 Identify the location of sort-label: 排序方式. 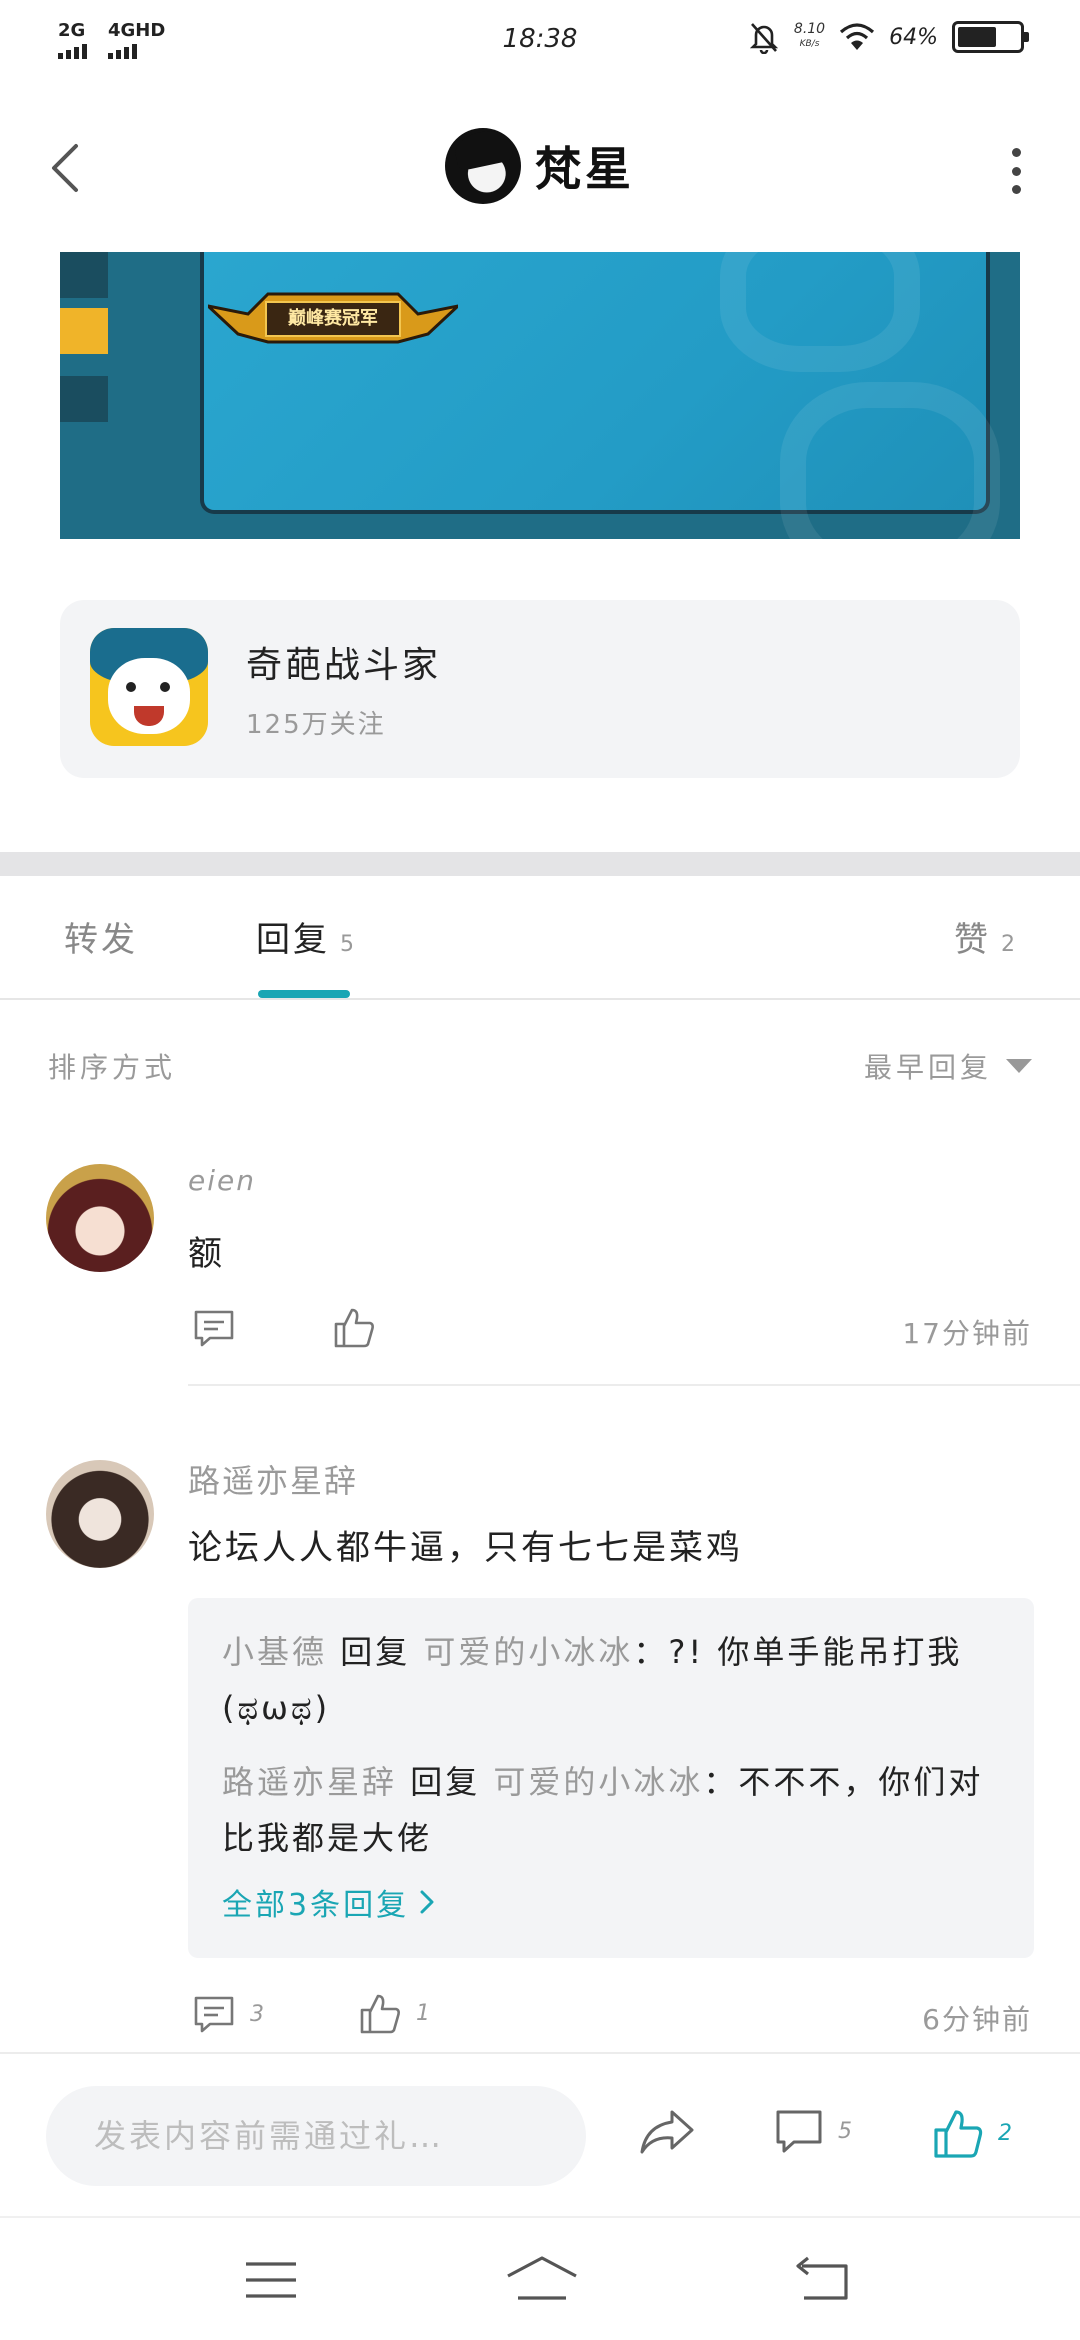
(112, 1067).